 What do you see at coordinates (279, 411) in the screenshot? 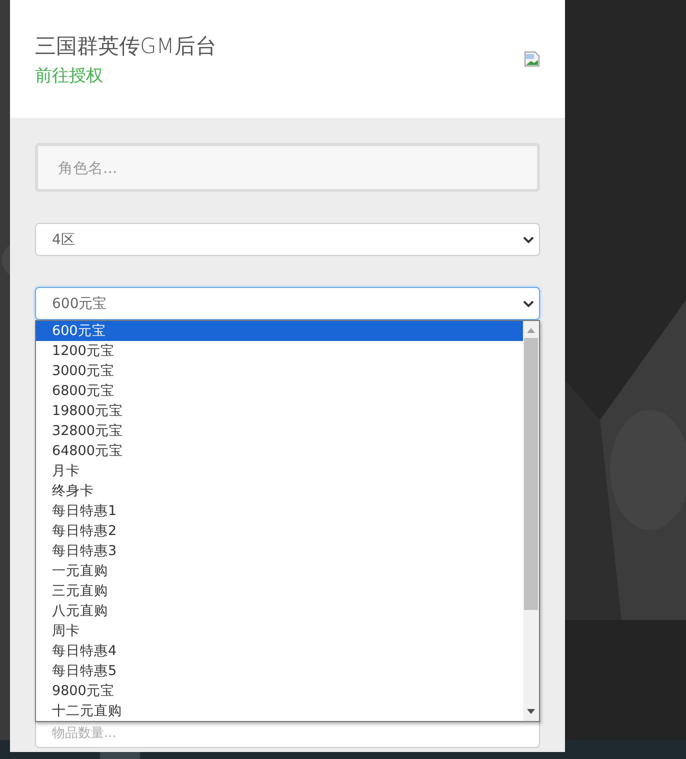
I see `dropdown-option: 19800元宝` at bounding box center [279, 411].